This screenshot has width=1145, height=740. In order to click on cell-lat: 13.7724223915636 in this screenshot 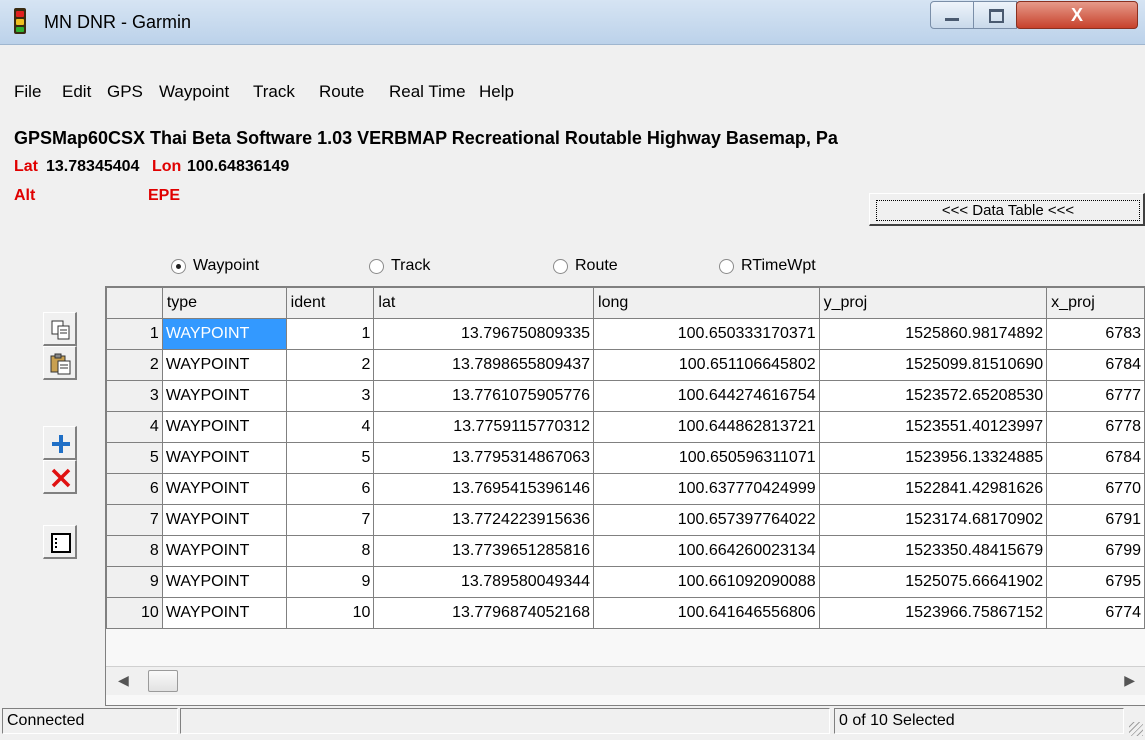, I will do `click(484, 520)`.